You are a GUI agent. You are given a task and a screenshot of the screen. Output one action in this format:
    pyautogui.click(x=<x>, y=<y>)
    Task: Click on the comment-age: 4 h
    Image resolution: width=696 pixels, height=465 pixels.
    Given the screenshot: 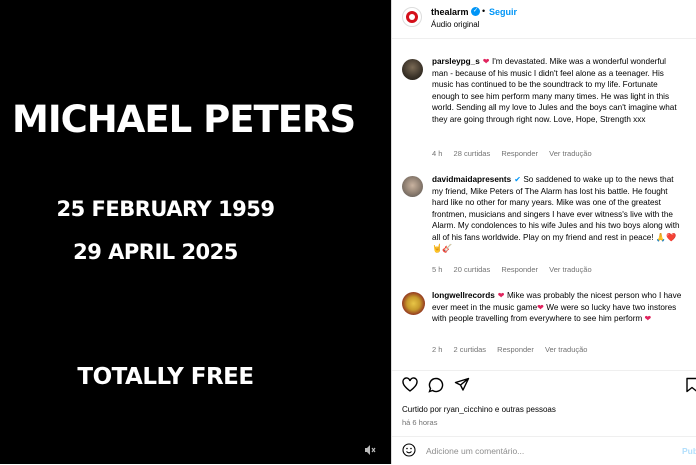 What is the action you would take?
    pyautogui.click(x=437, y=153)
    